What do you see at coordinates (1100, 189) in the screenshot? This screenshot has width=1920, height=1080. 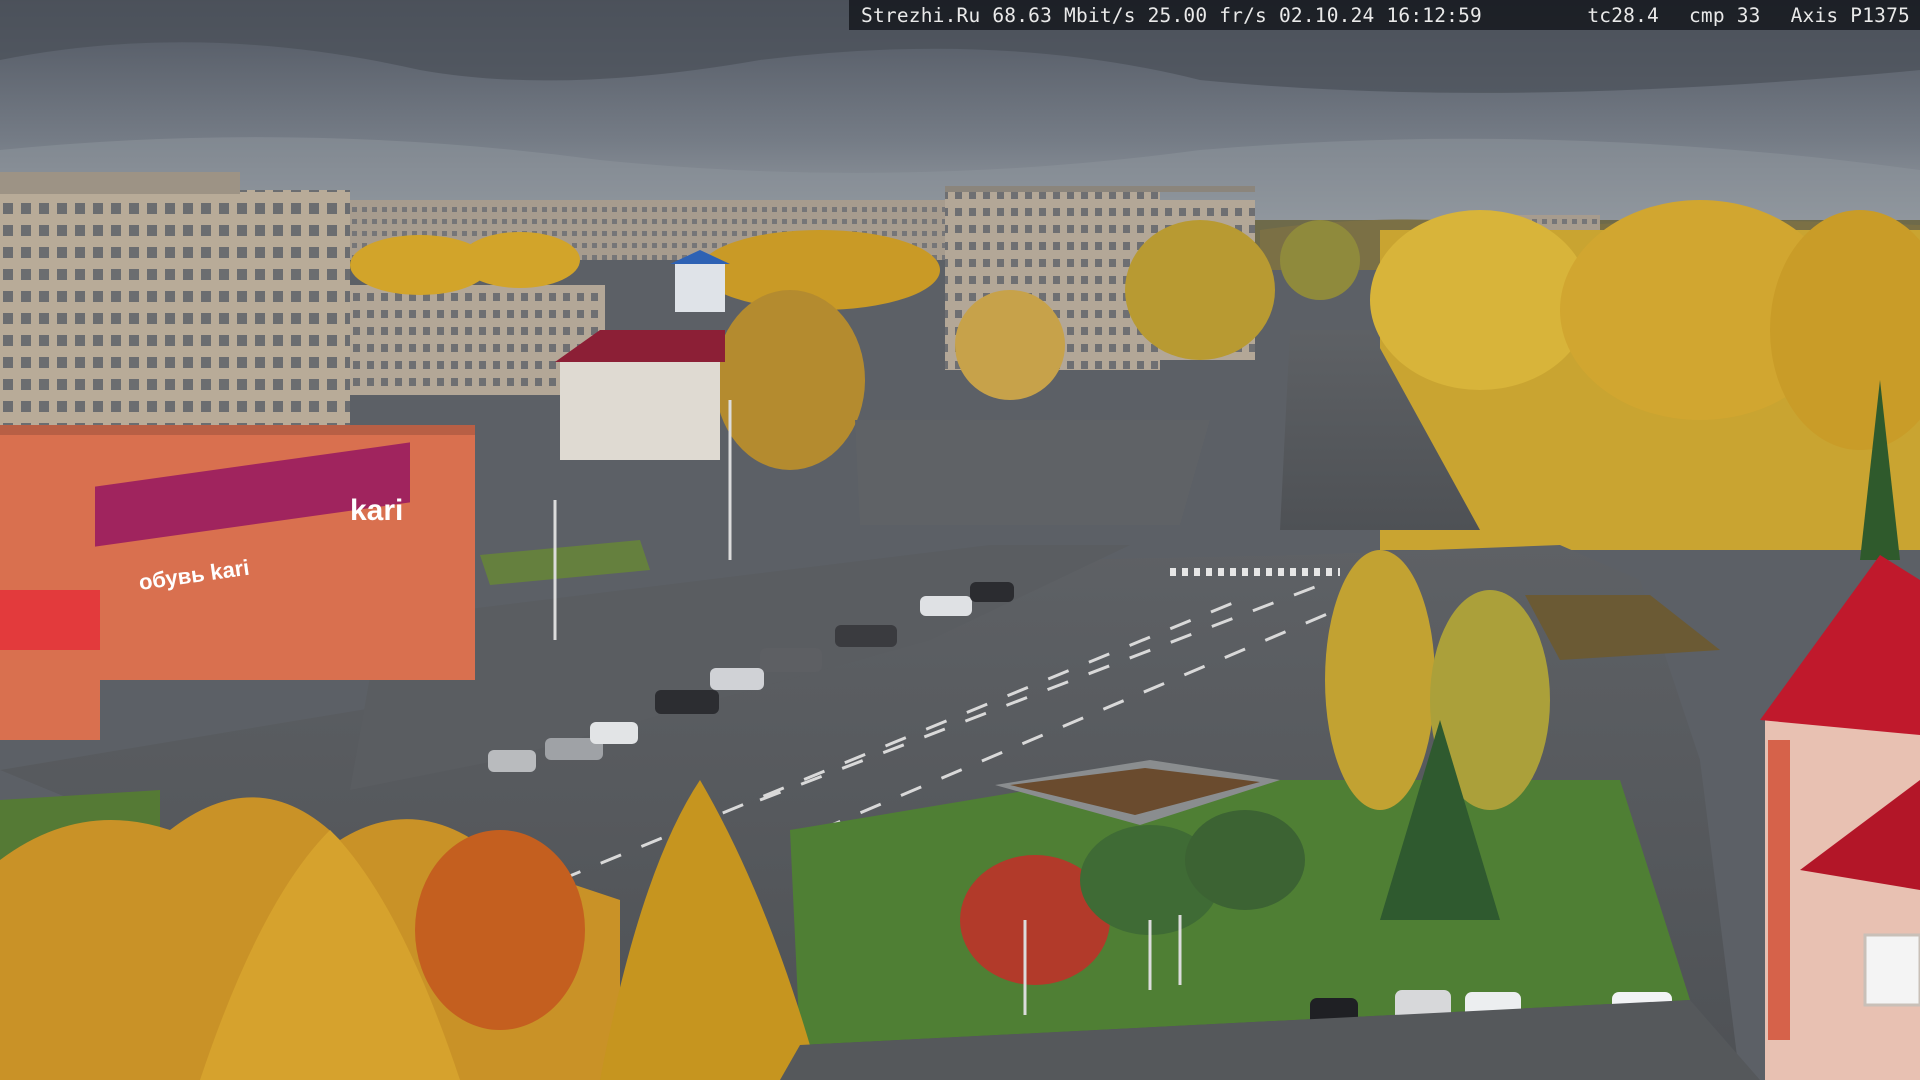 I see `tower-roofline` at bounding box center [1100, 189].